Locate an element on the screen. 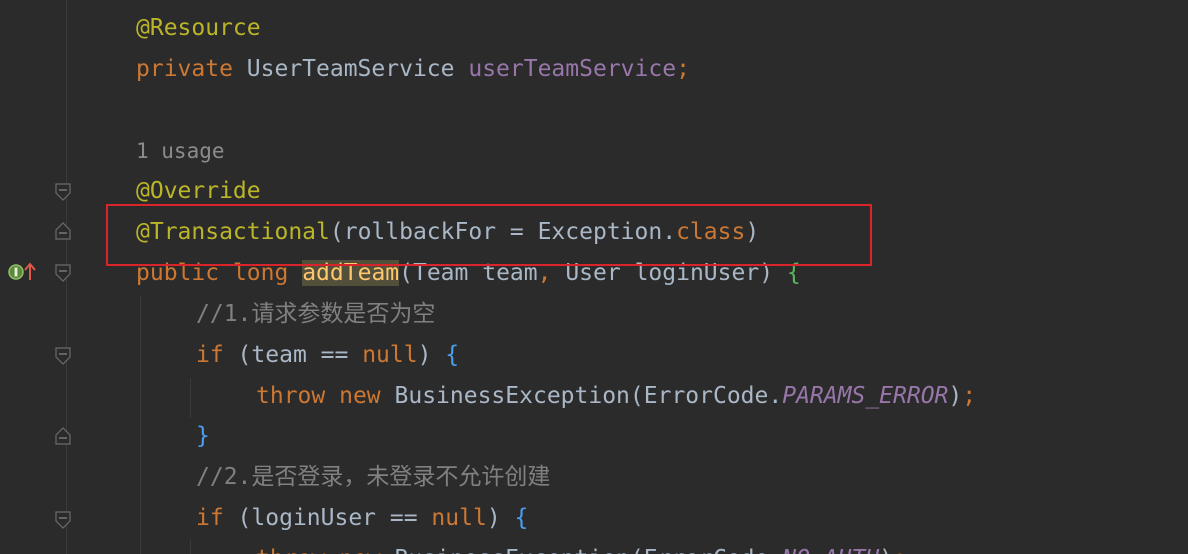 Image resolution: width=1188 pixels, height=554 pixels. code-line: if (loginUser == null) { is located at coordinates (362, 518).